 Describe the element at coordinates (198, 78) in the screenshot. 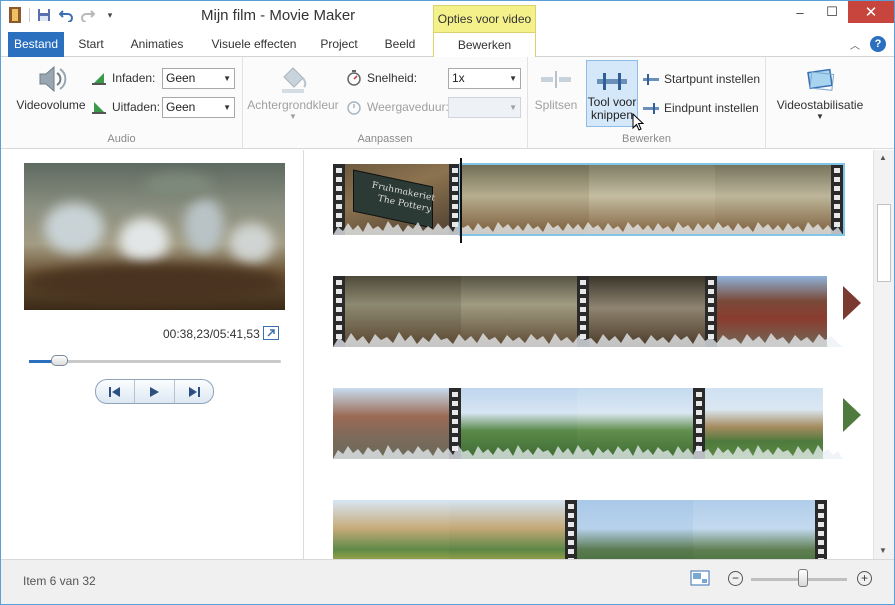

I see `infaden-dropdown: Geen ▼` at that location.